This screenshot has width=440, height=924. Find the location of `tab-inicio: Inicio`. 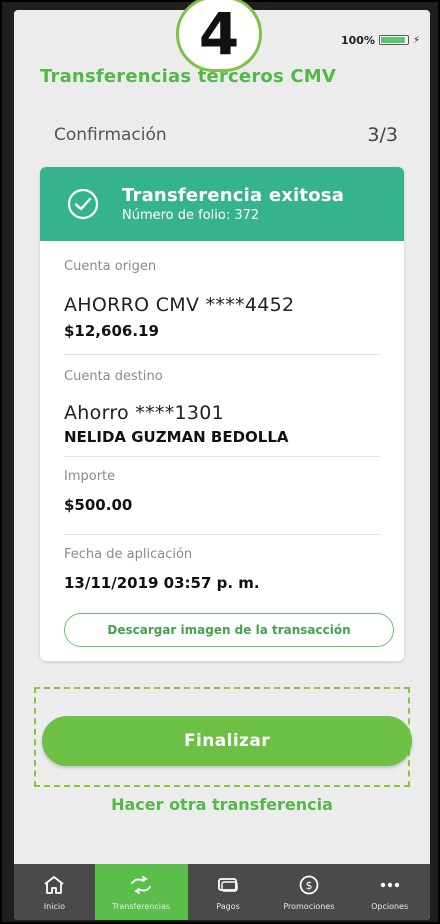

tab-inicio: Inicio is located at coordinates (54, 892).